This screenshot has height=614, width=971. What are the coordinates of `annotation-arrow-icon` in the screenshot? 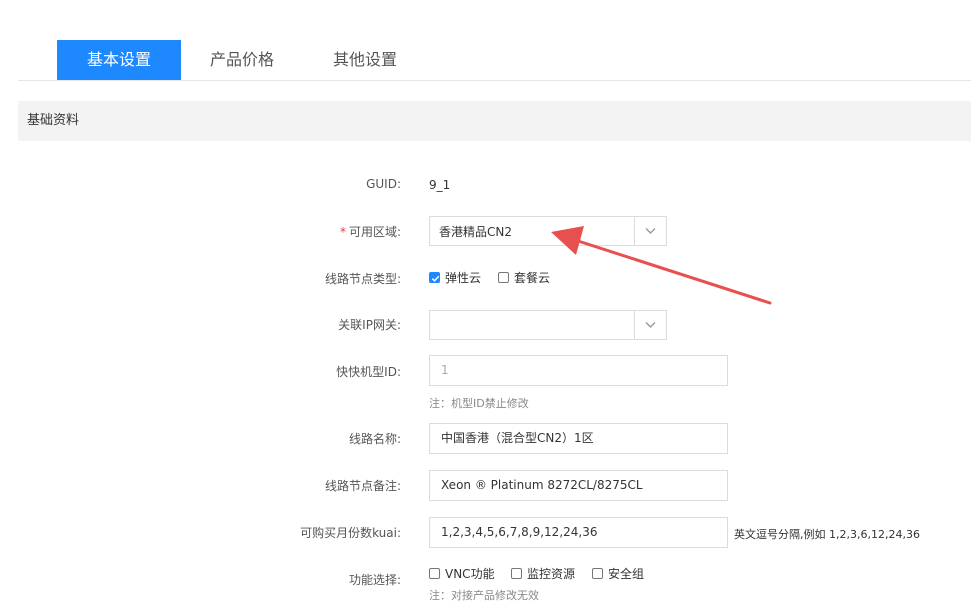 It's located at (661, 265).